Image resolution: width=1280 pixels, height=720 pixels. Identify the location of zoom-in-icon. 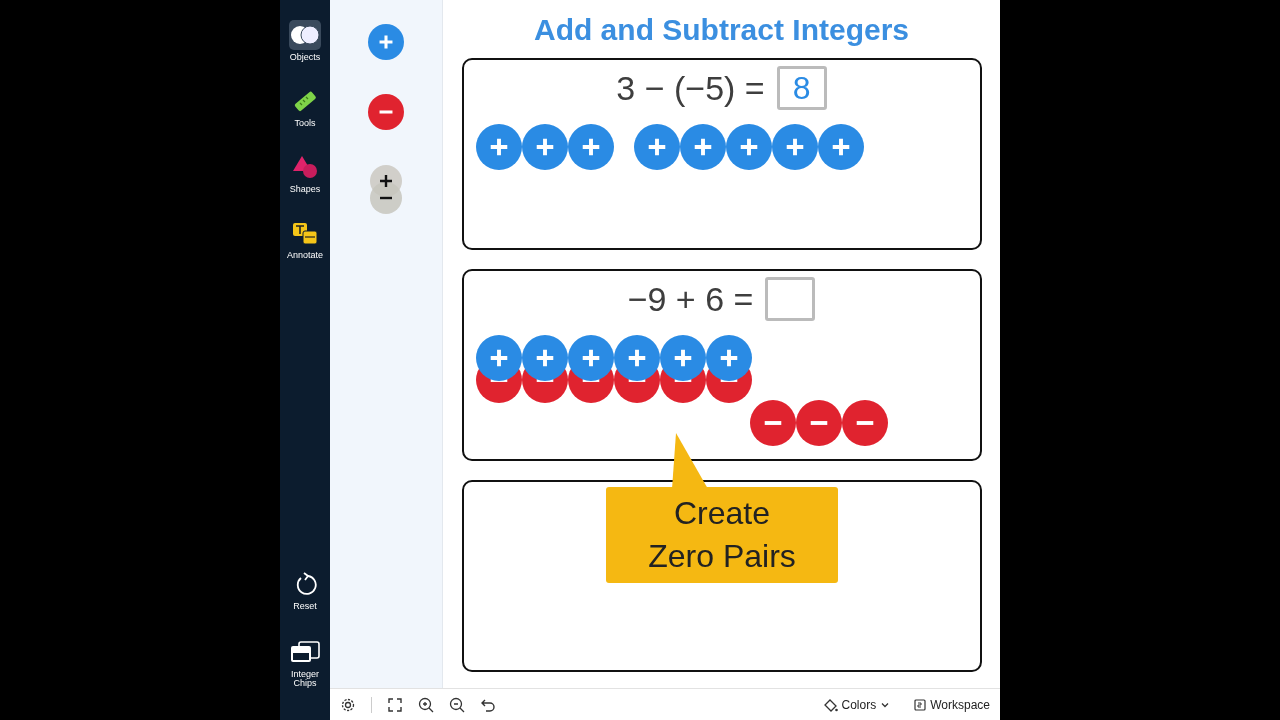
(426, 704).